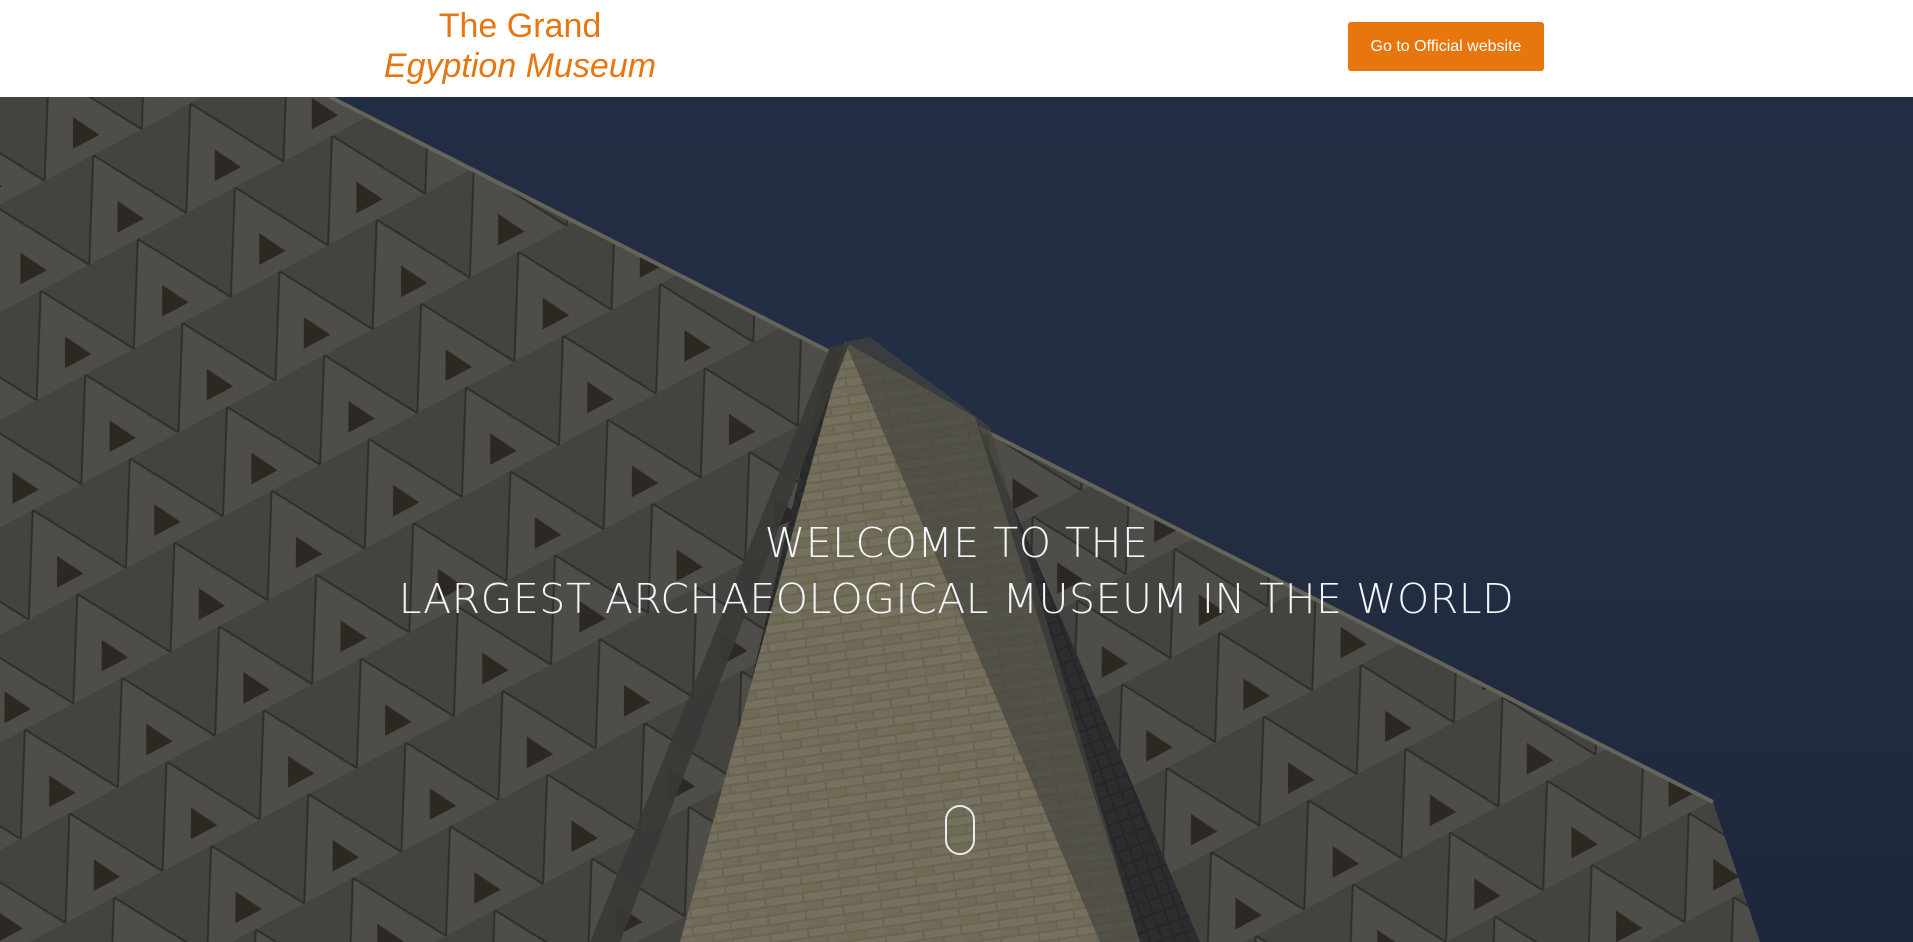 The image size is (1913, 942). What do you see at coordinates (520, 26) in the screenshot?
I see `logo-line-1: The Grand` at bounding box center [520, 26].